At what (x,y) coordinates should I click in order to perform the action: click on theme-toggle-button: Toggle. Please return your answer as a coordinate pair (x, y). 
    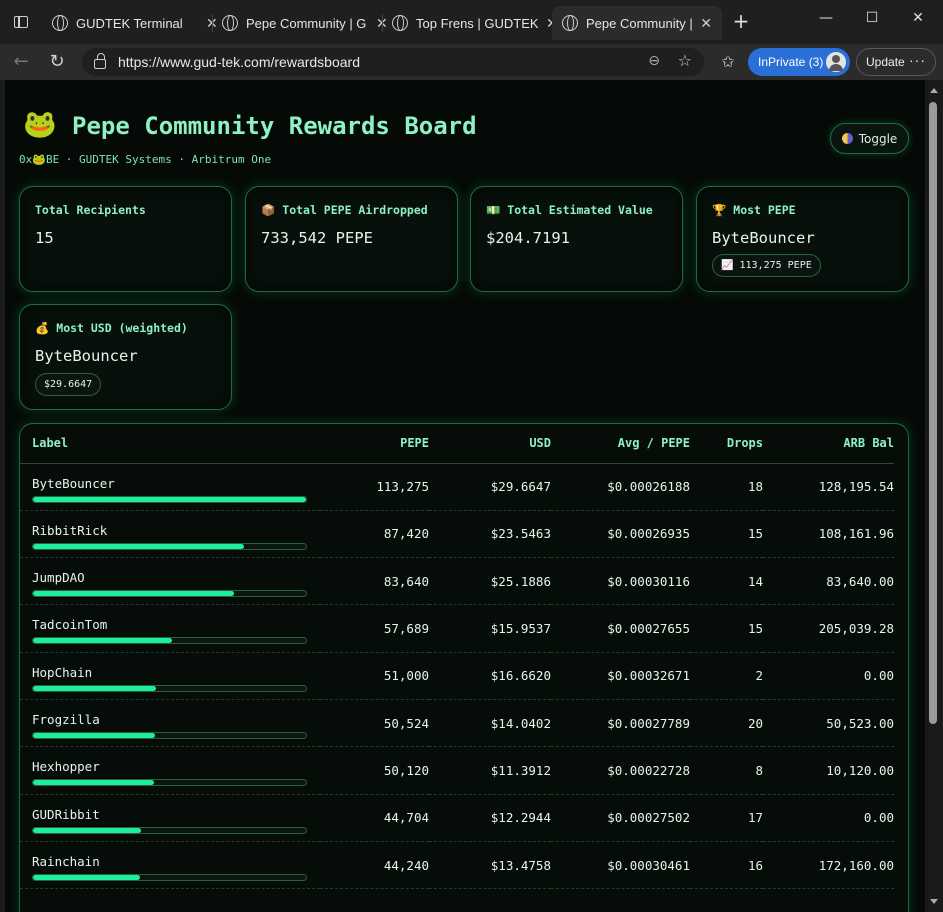
    Looking at the image, I should click on (869, 138).